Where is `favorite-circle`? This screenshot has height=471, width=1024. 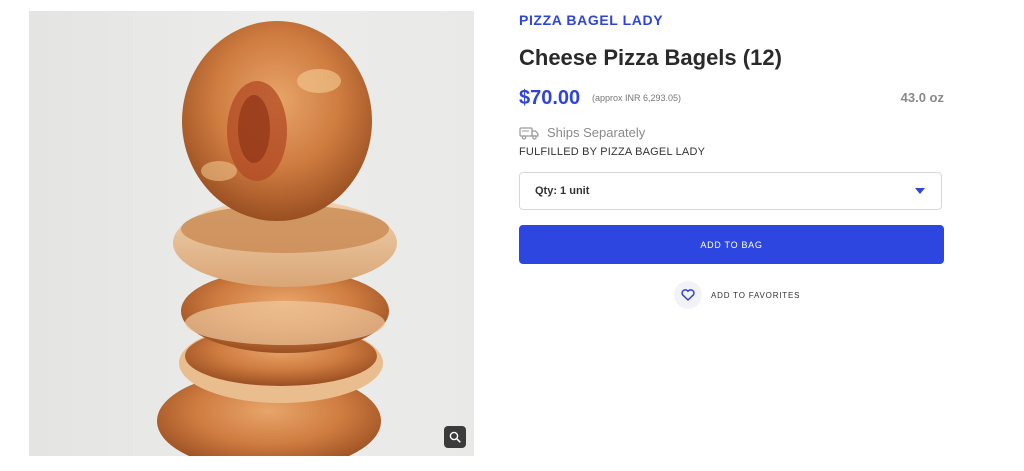
favorite-circle is located at coordinates (688, 295).